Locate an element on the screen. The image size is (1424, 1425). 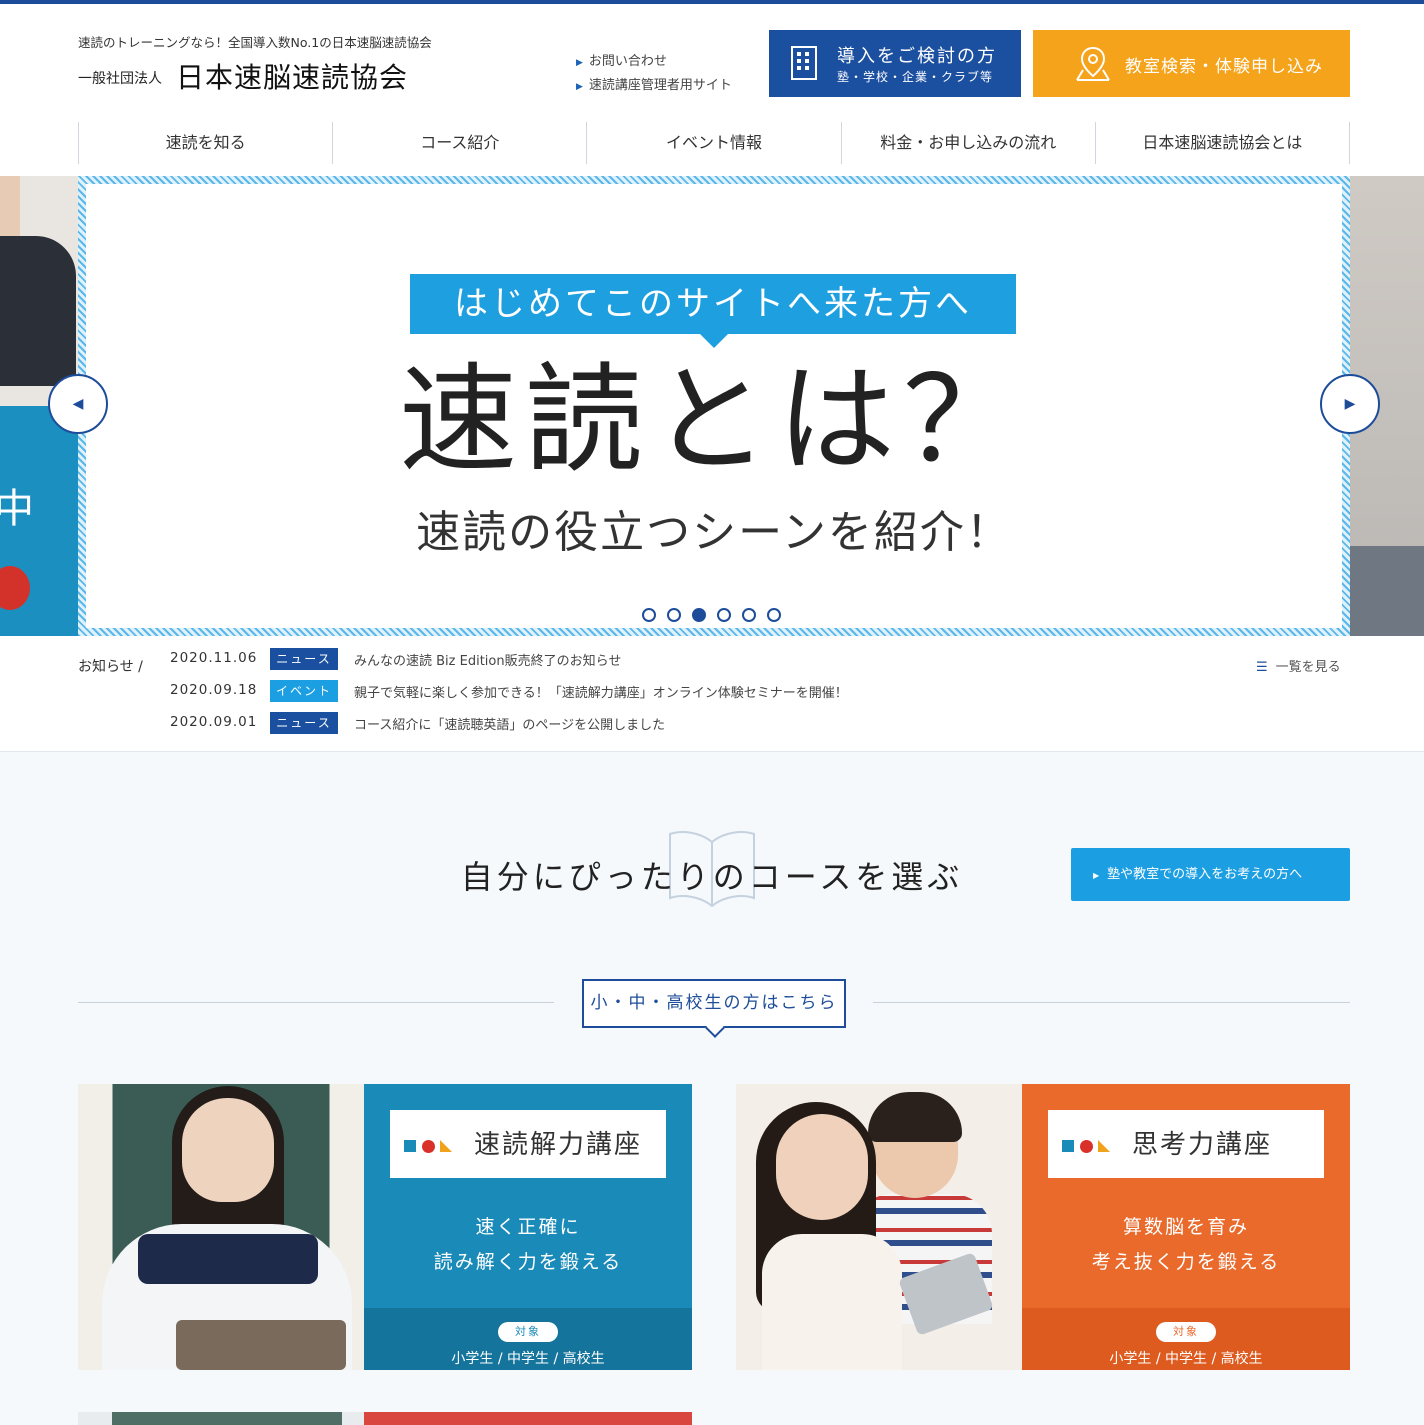
contact-link: ▶ お問い合わせ is located at coordinates (654, 62).